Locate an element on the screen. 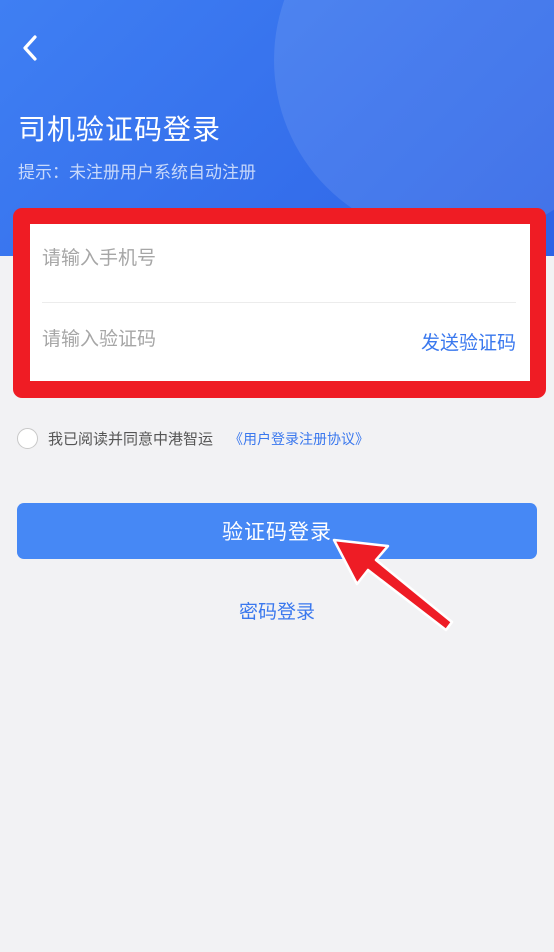  phone-row is located at coordinates (279, 263).